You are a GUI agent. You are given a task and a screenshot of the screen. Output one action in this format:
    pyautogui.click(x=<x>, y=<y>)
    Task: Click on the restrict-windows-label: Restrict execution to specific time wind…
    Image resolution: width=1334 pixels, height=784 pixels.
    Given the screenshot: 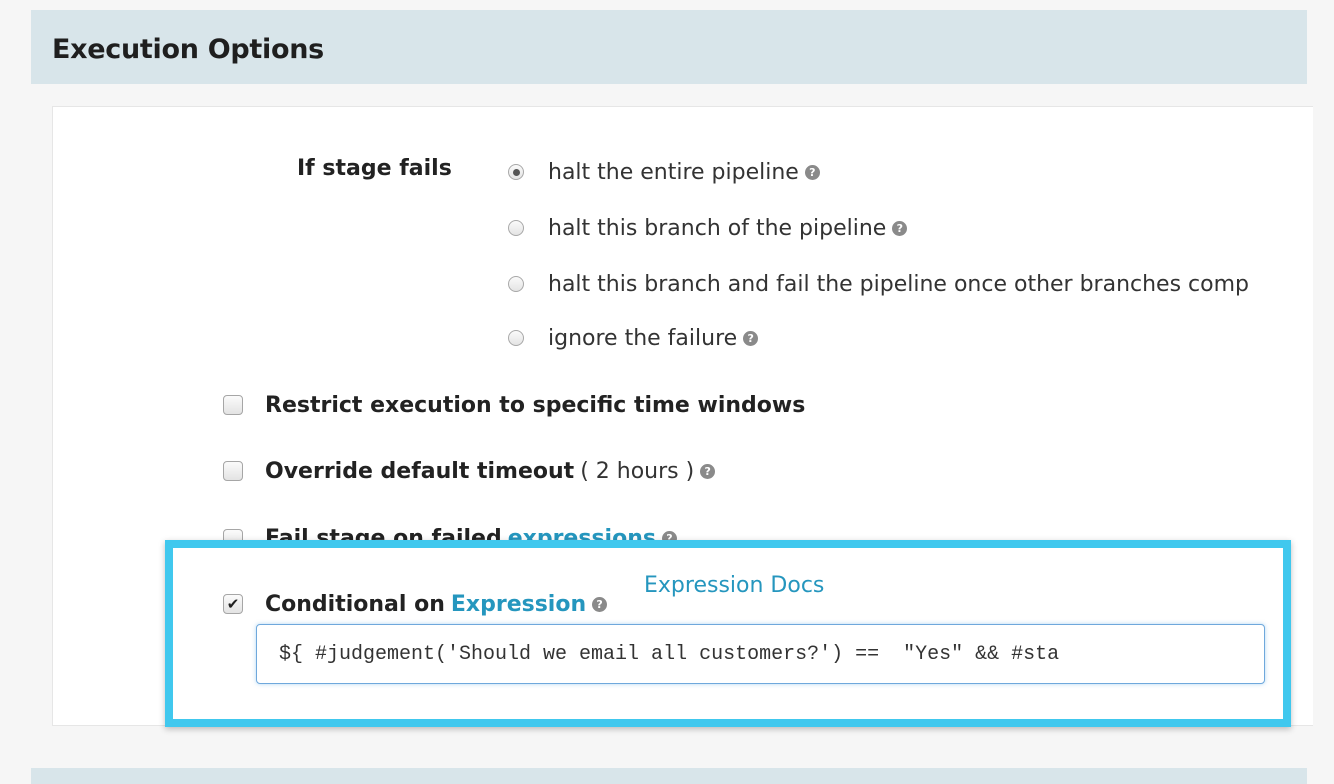 What is the action you would take?
    pyautogui.click(x=535, y=405)
    